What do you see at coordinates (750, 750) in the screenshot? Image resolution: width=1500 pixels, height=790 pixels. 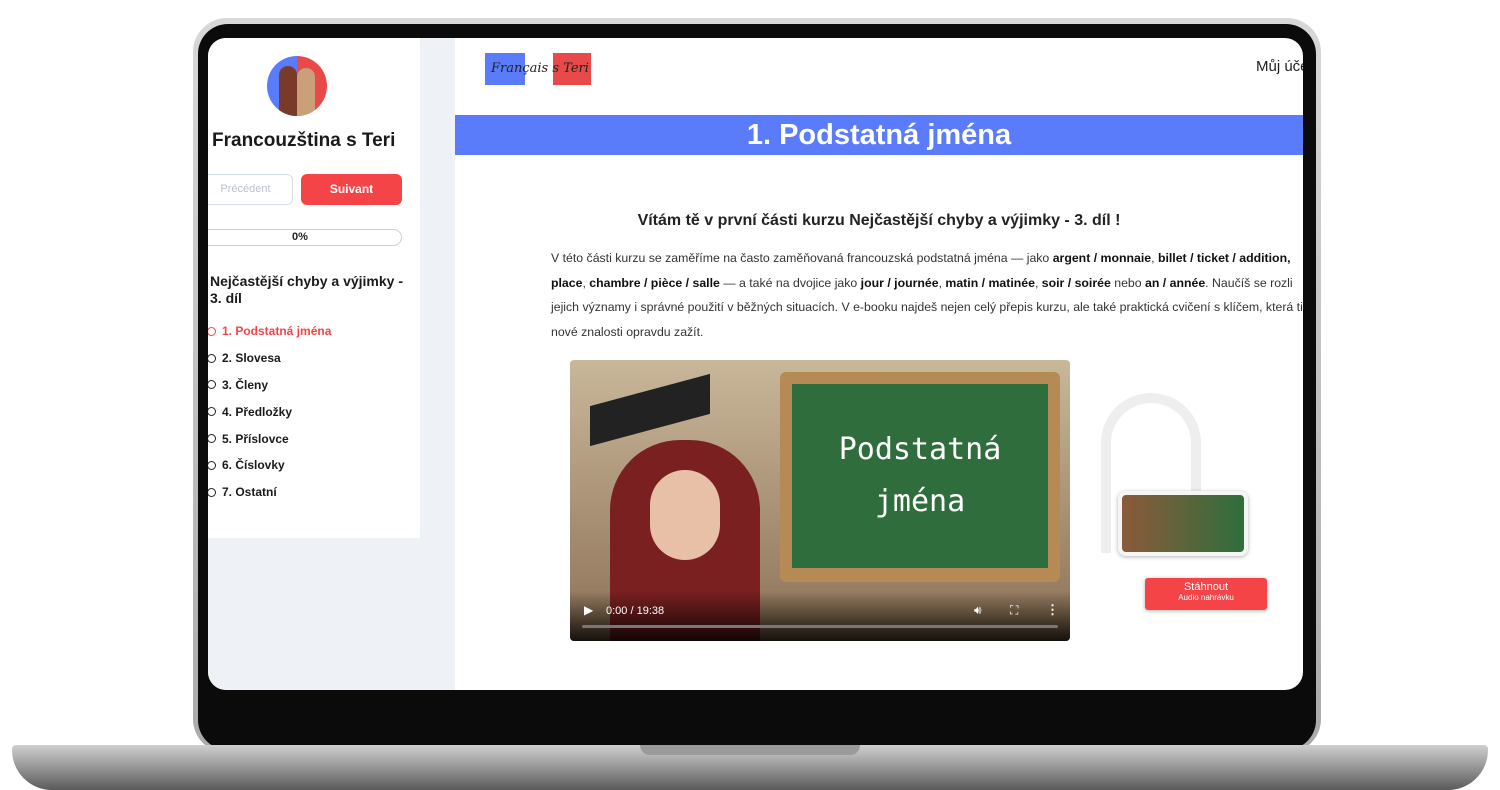 I see `laptop-notch` at bounding box center [750, 750].